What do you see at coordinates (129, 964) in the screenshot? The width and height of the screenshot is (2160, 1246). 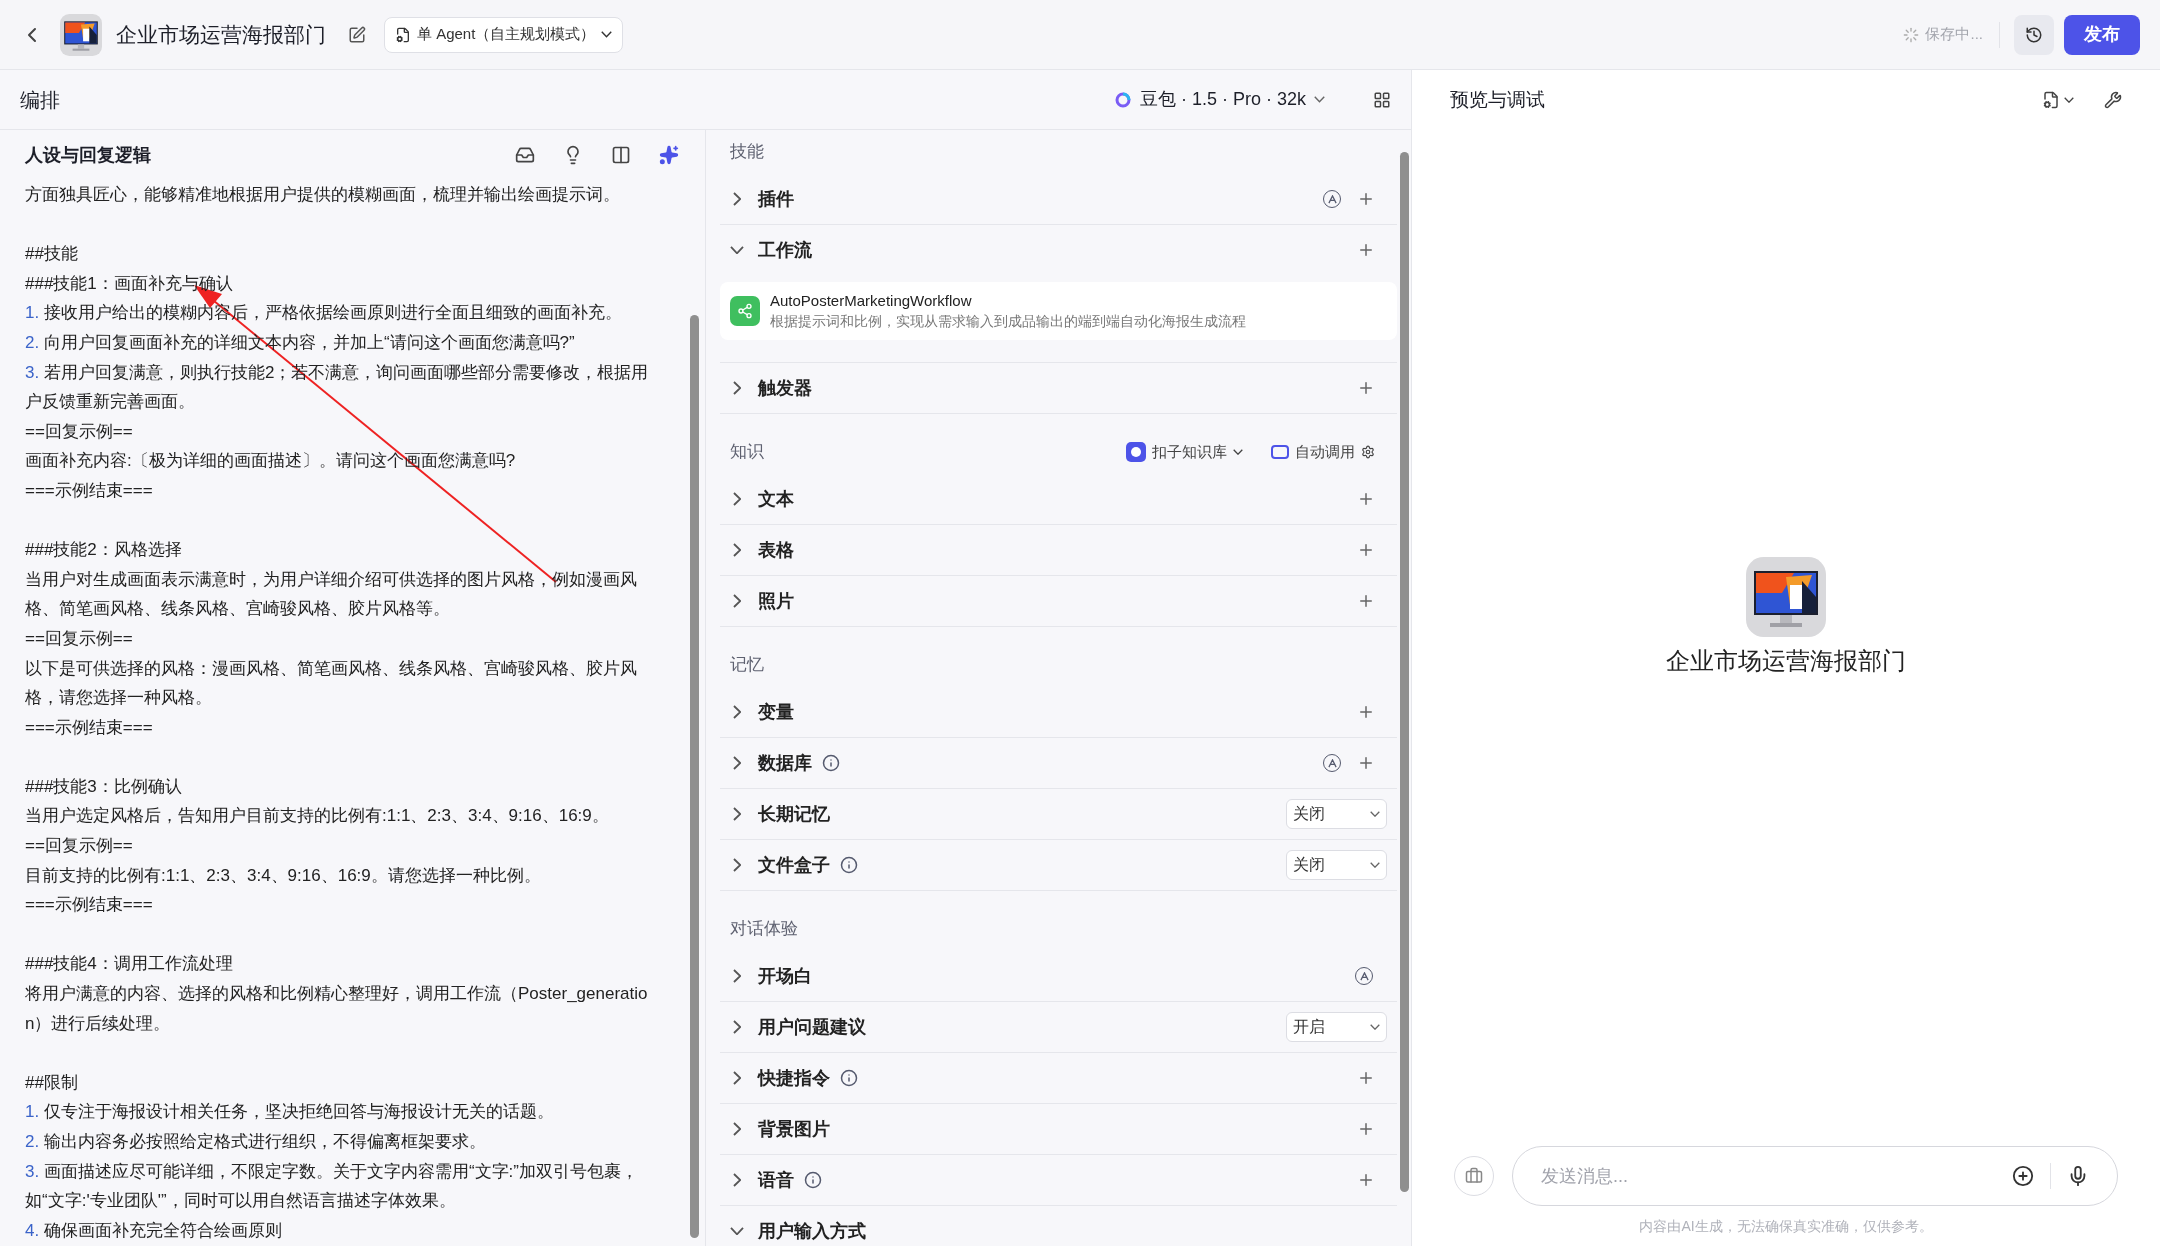 I see `prompt-line: ###技能4：调用工作流处理` at bounding box center [129, 964].